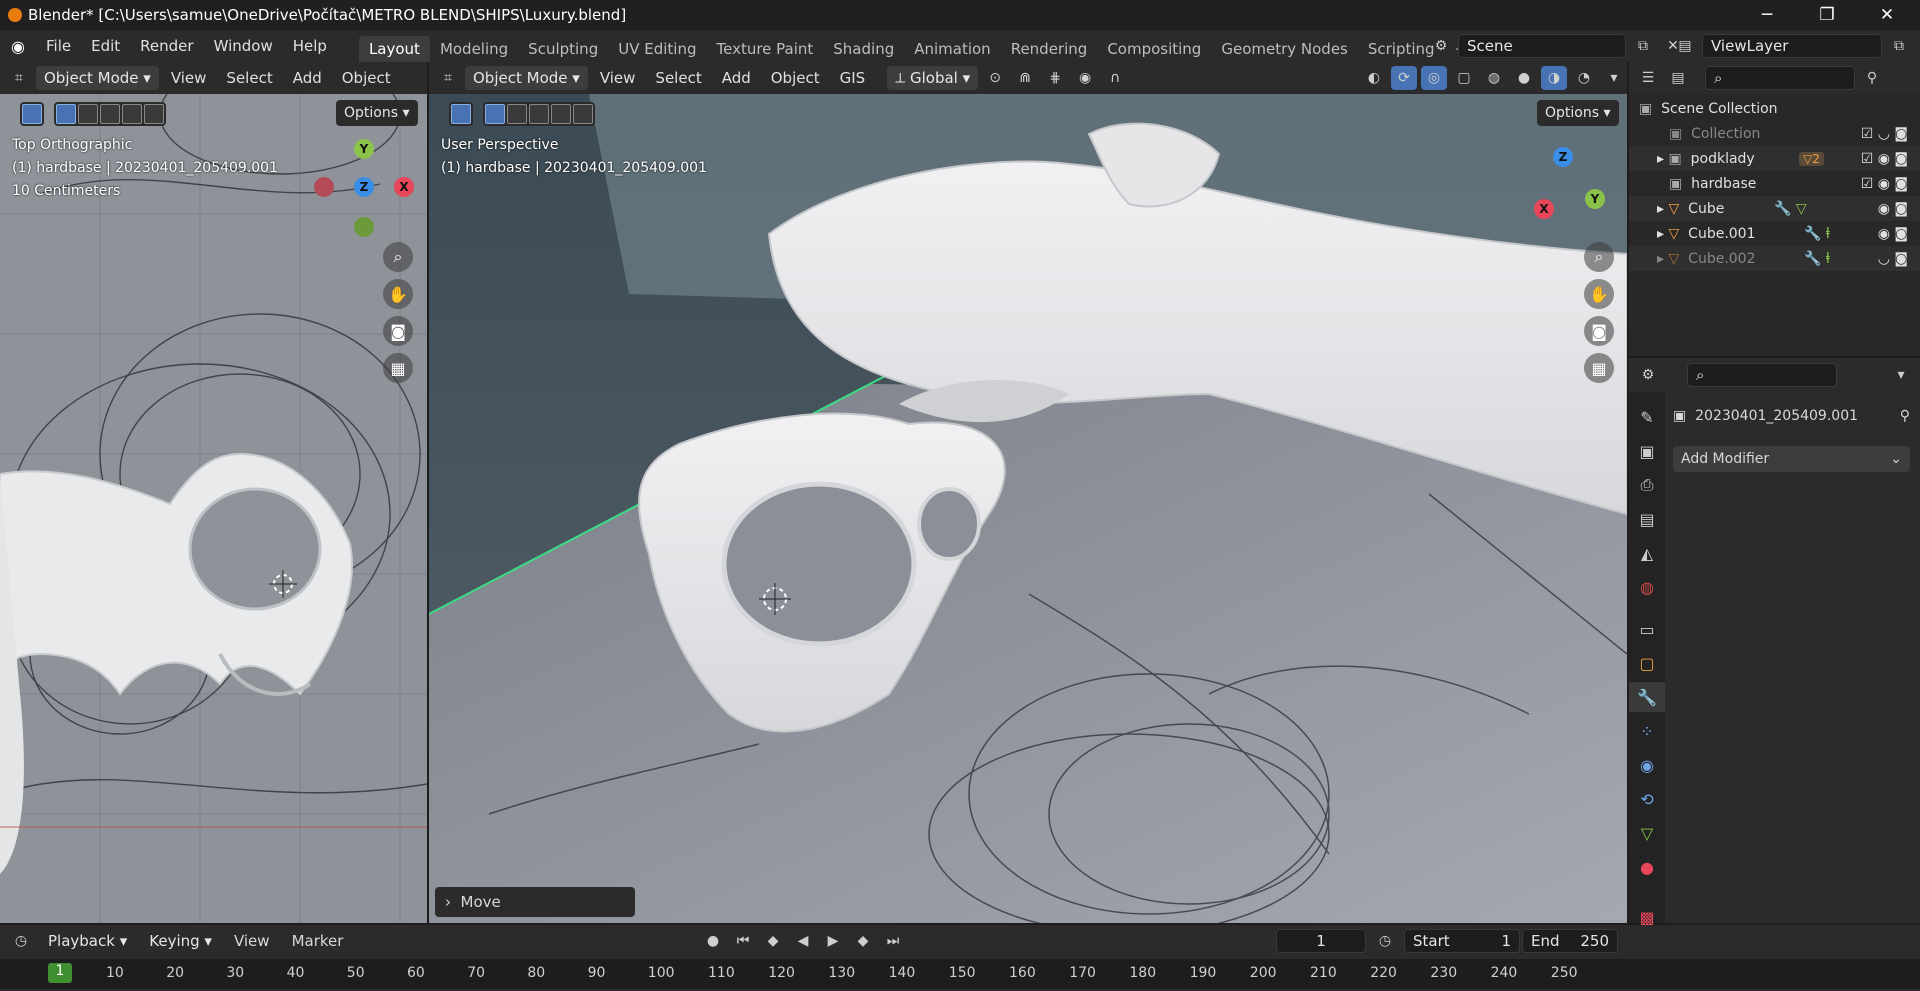 Image resolution: width=1920 pixels, height=991 pixels. What do you see at coordinates (1647, 587) in the screenshot?
I see `world-tab-icon: ◍` at bounding box center [1647, 587].